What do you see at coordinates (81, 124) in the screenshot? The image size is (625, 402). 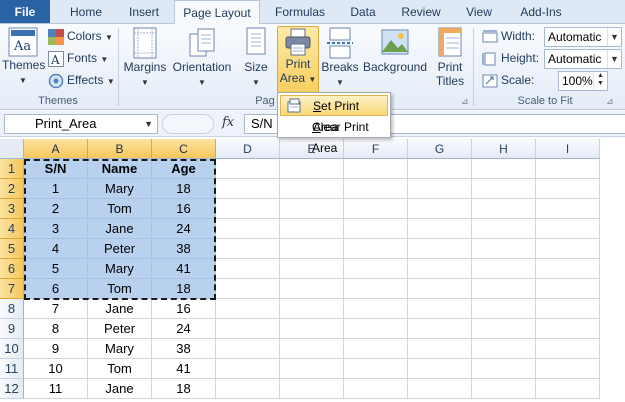 I see `name-box: Print_Area ▼` at bounding box center [81, 124].